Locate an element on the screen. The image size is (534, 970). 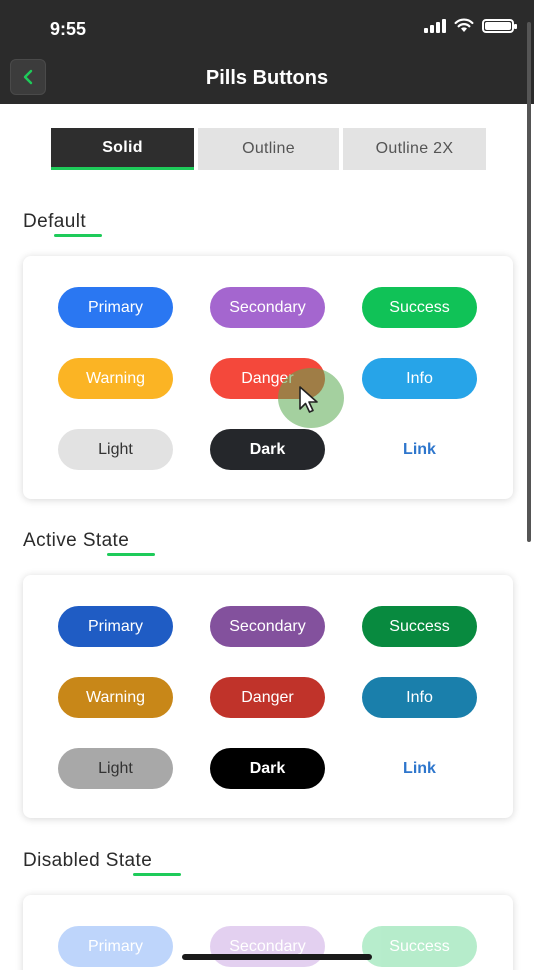
link-button: Link is located at coordinates (419, 449).